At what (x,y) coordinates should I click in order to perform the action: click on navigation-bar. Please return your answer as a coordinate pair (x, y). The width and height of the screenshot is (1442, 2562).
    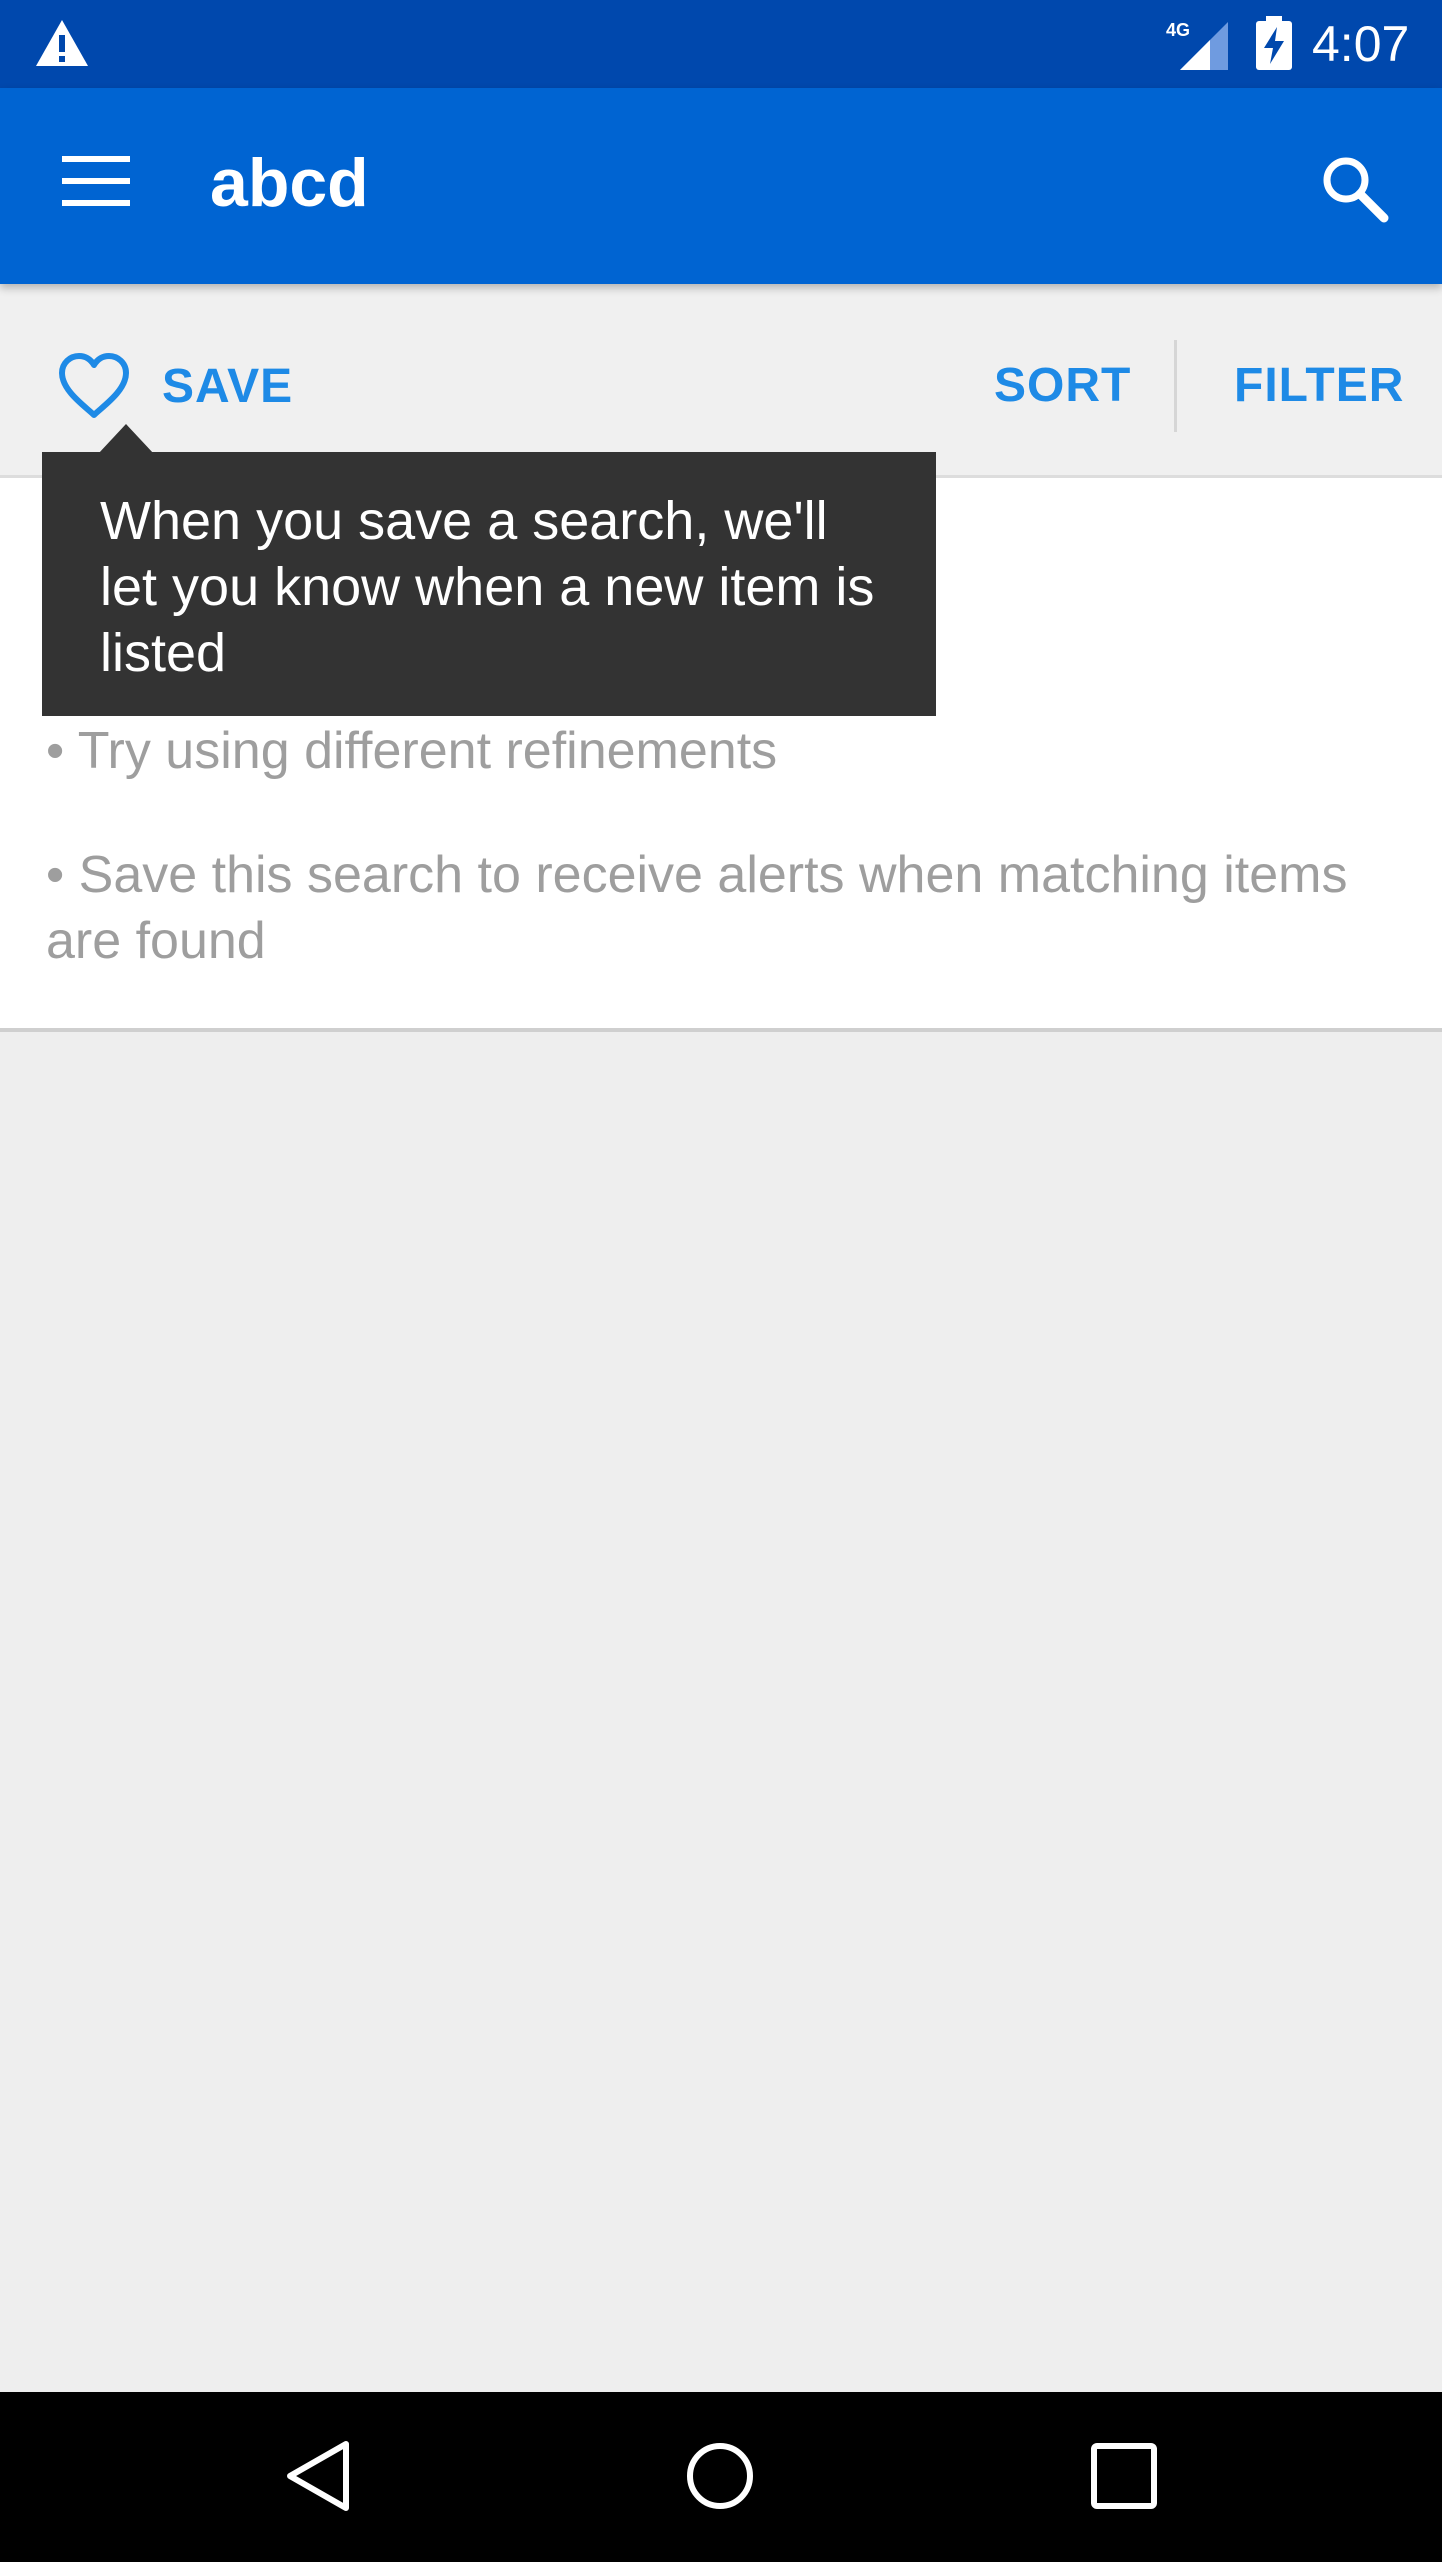
    Looking at the image, I should click on (721, 2477).